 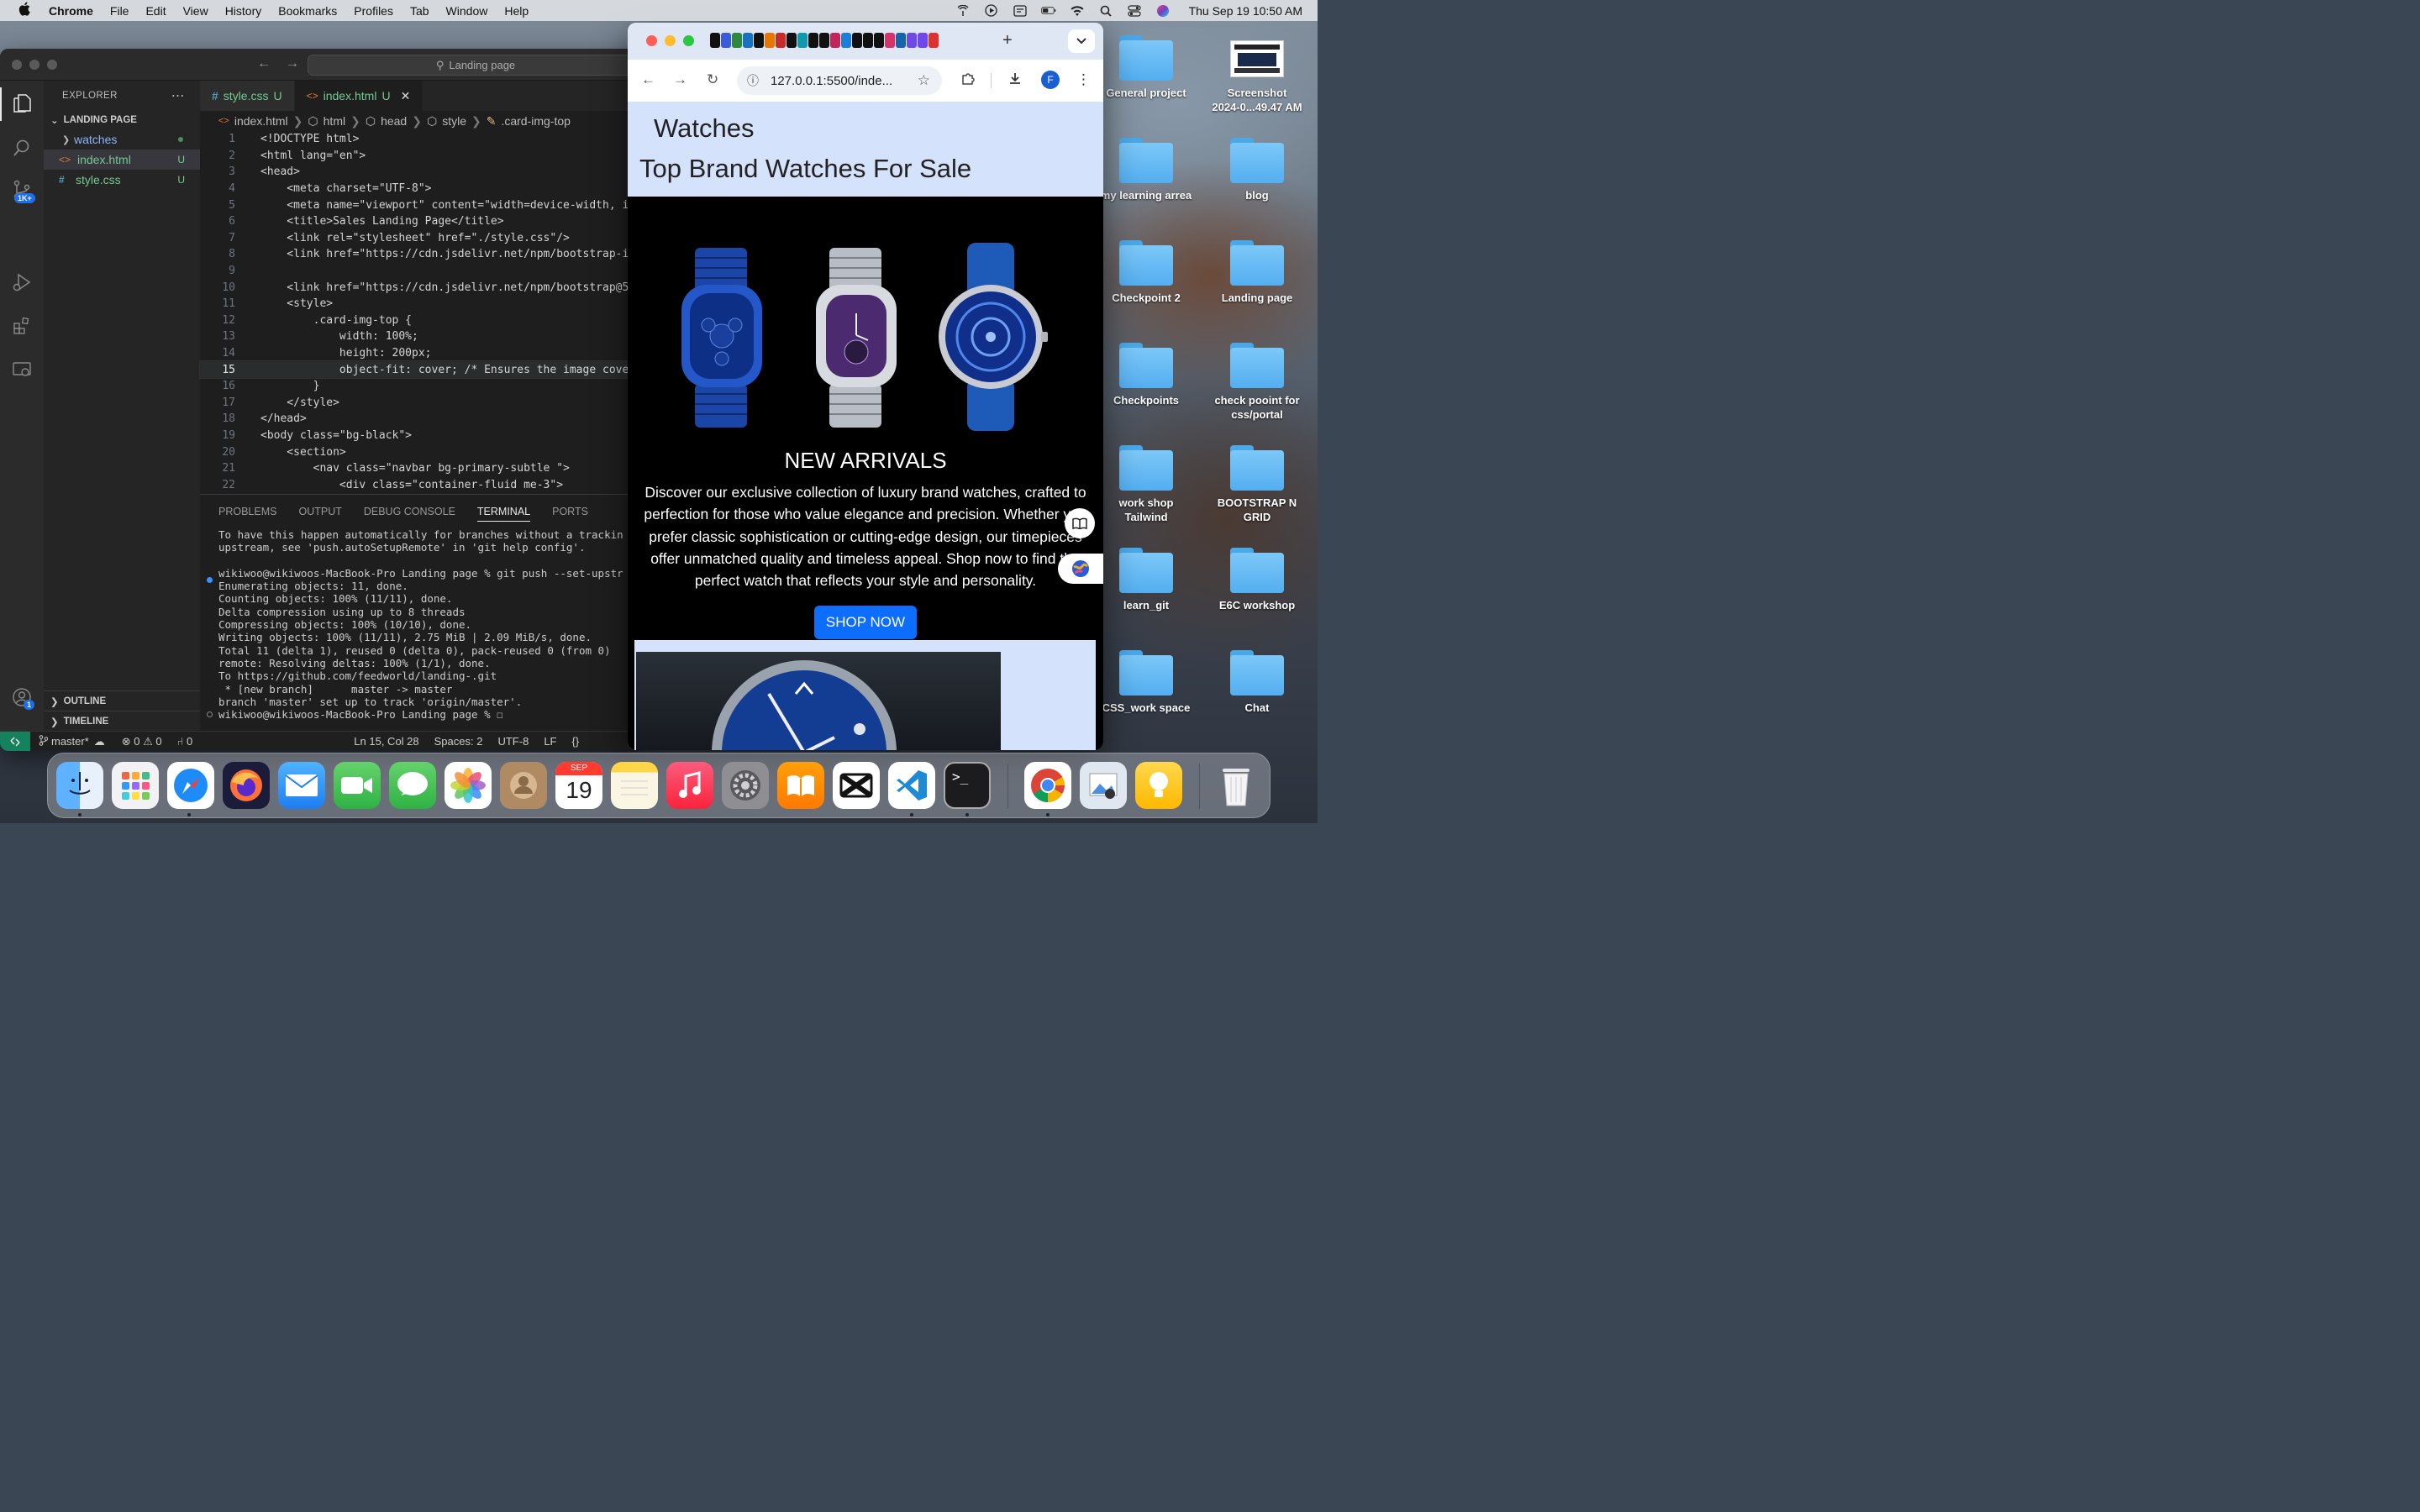 I want to click on code-line: 2 <html lang="en">, so click(x=420, y=156).